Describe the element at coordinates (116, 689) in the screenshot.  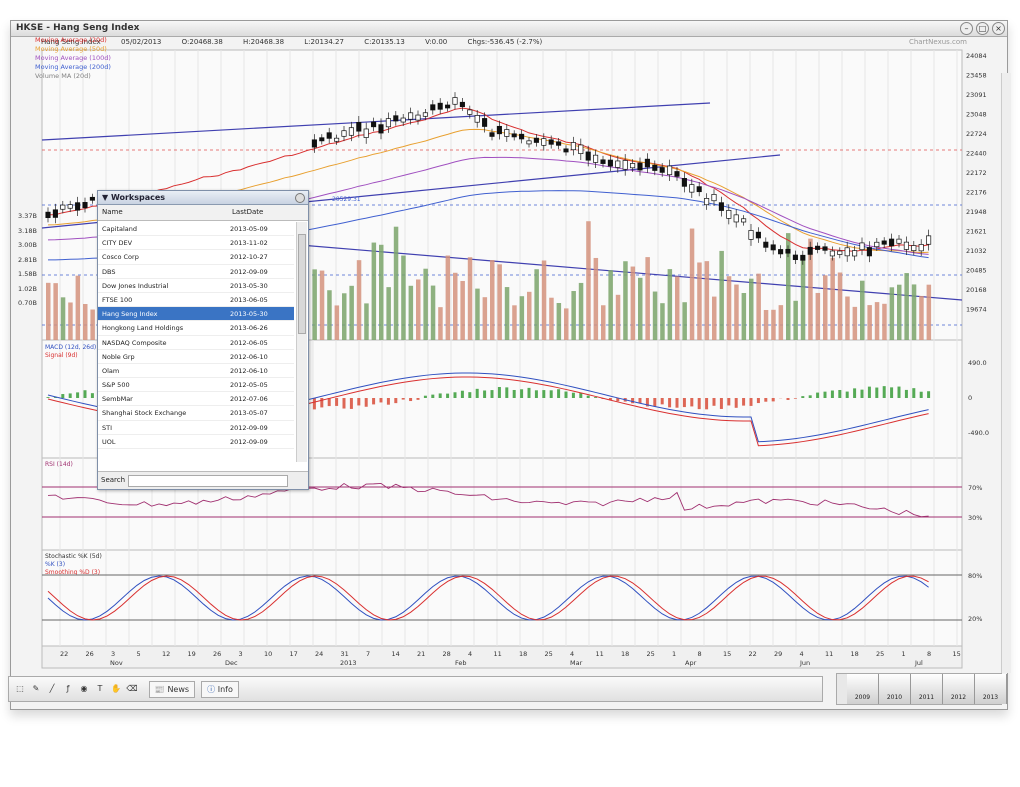
I see `hand-tool-icon: ✋` at that location.